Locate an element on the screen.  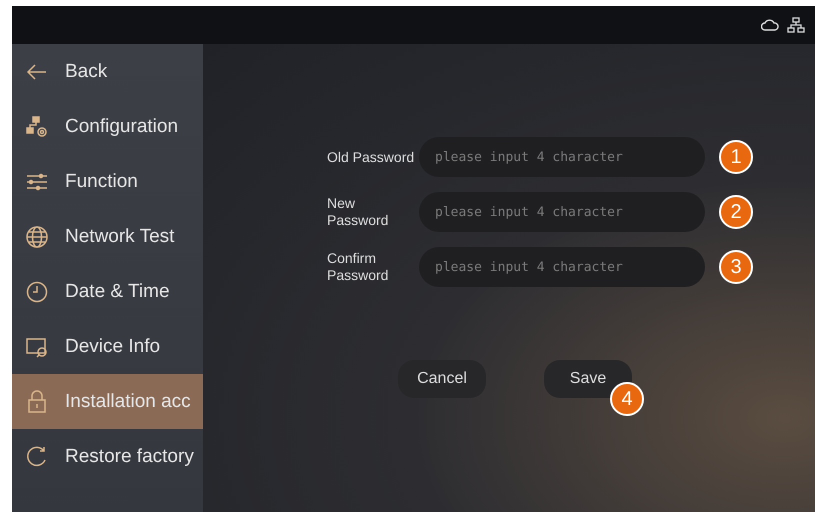
sidebar-item: Network Test is located at coordinates (107, 236).